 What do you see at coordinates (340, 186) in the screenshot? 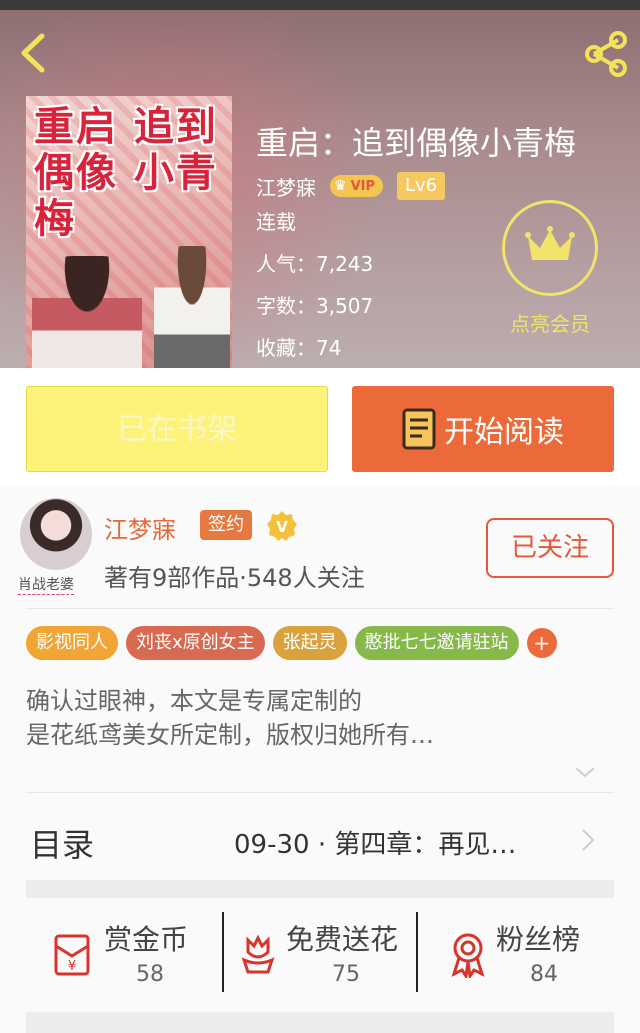
I see `crown-icon: ♛` at bounding box center [340, 186].